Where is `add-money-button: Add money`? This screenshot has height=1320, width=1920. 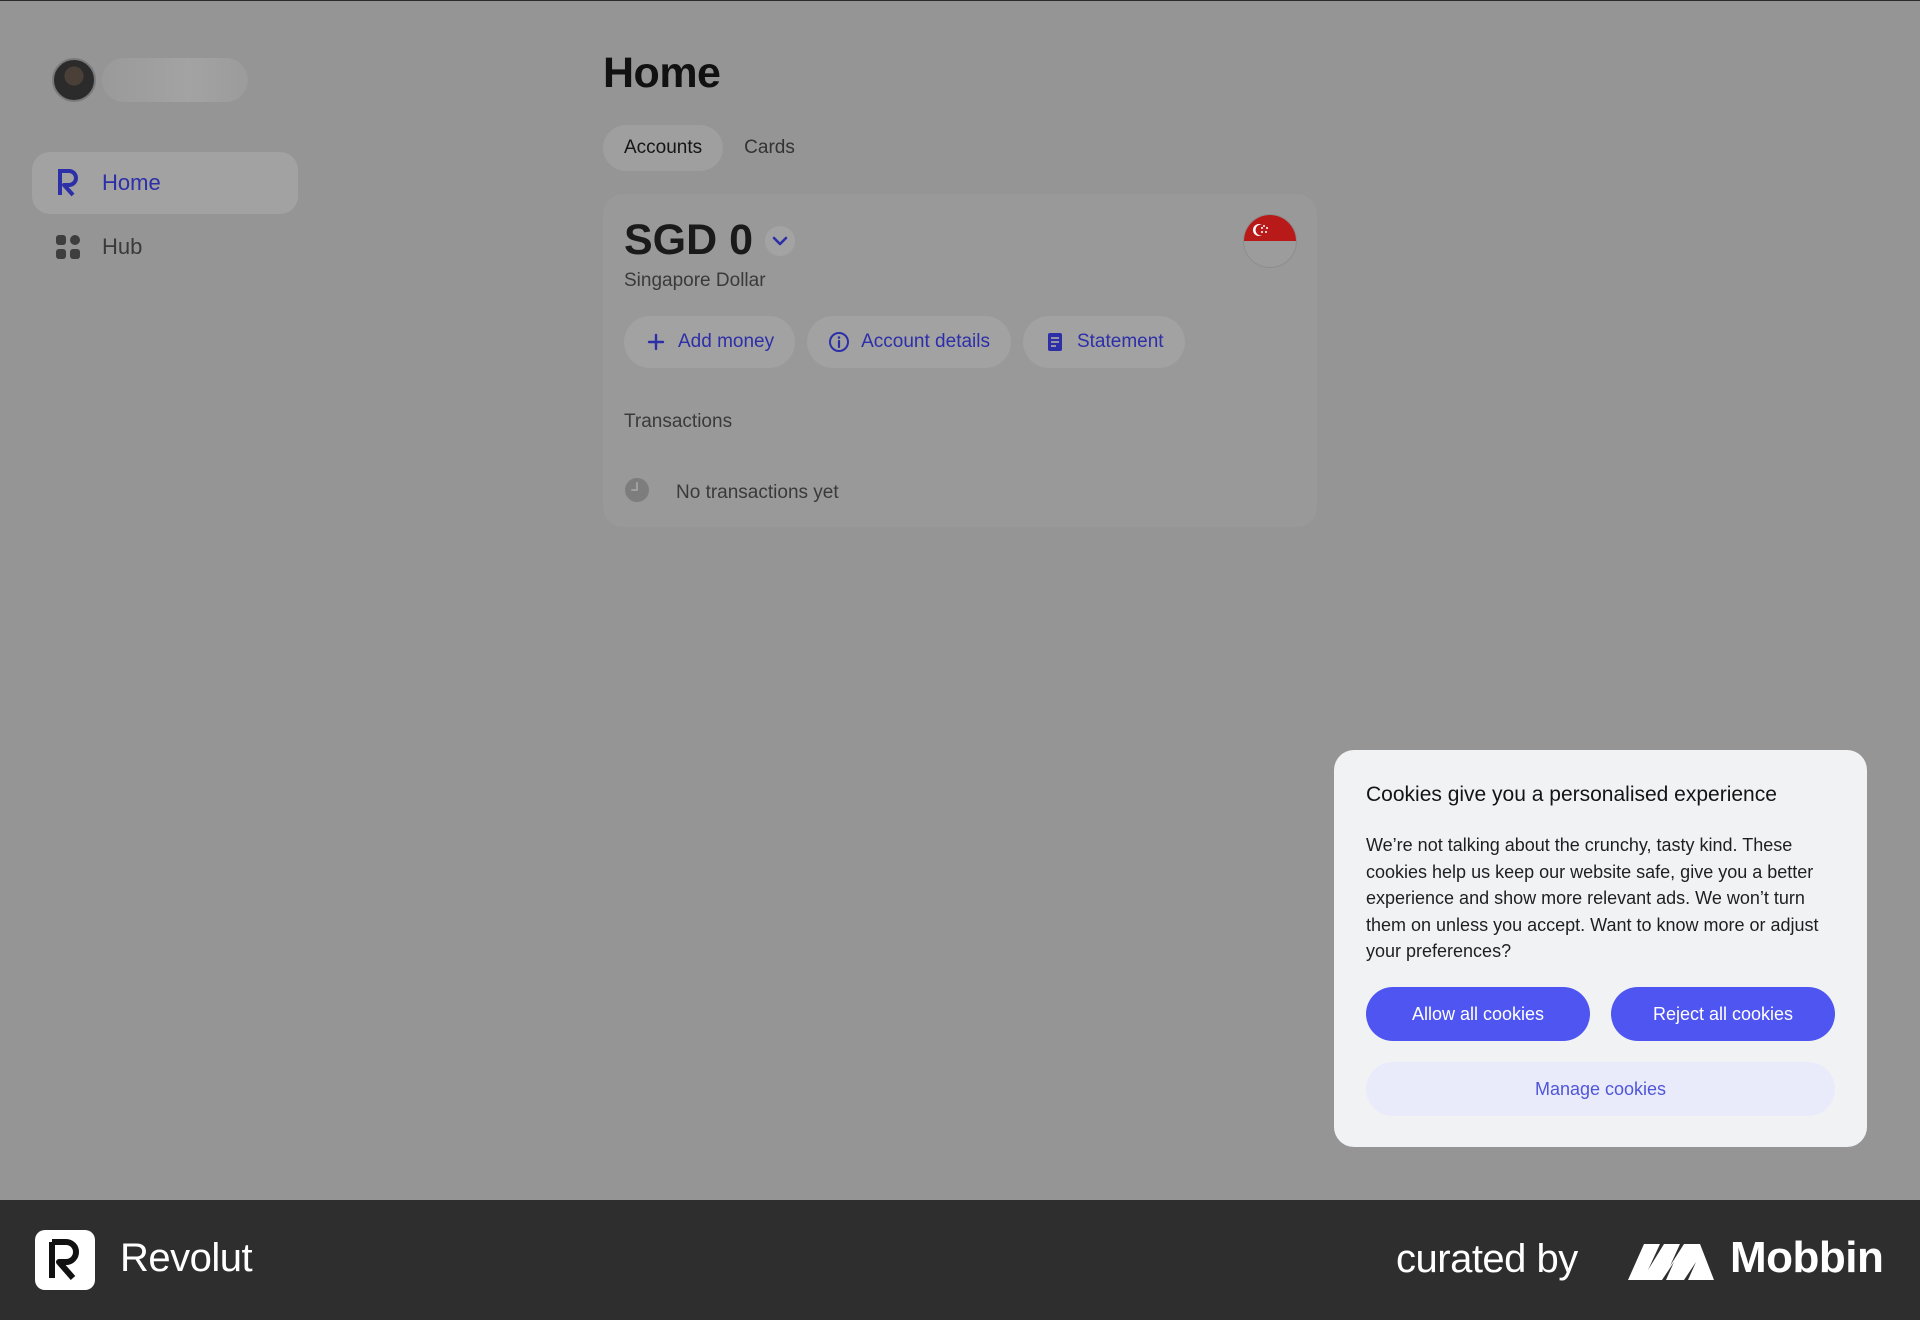 add-money-button: Add money is located at coordinates (710, 342).